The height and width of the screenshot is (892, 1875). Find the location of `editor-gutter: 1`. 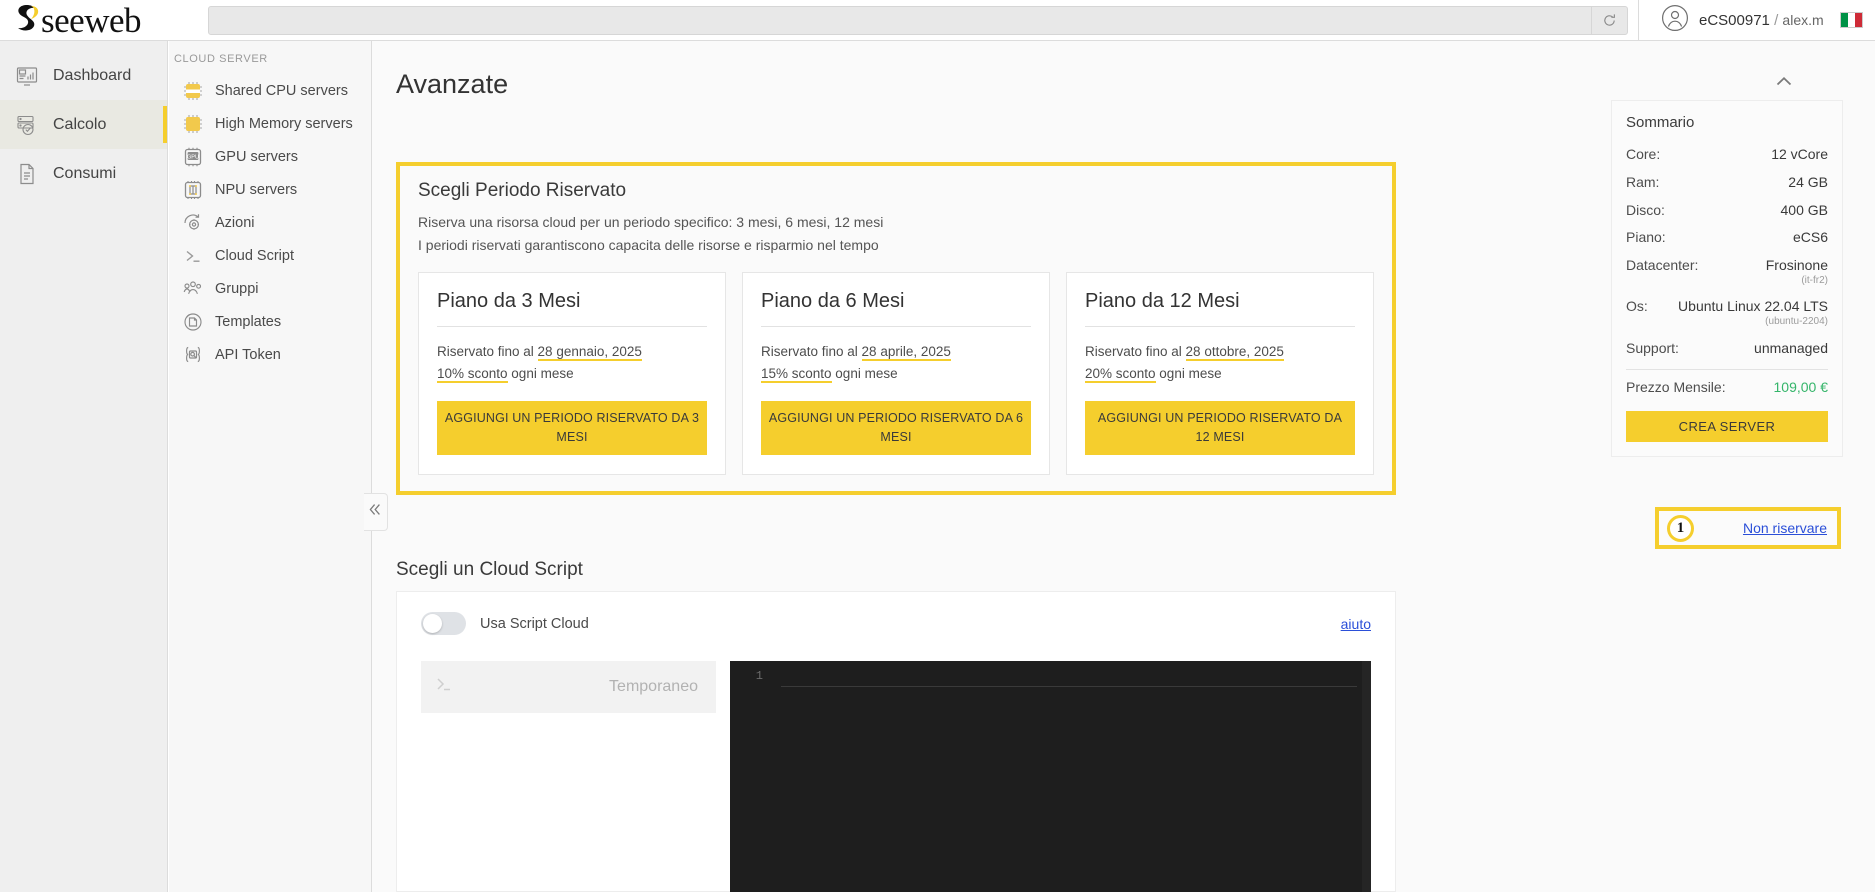

editor-gutter: 1 is located at coordinates (751, 776).